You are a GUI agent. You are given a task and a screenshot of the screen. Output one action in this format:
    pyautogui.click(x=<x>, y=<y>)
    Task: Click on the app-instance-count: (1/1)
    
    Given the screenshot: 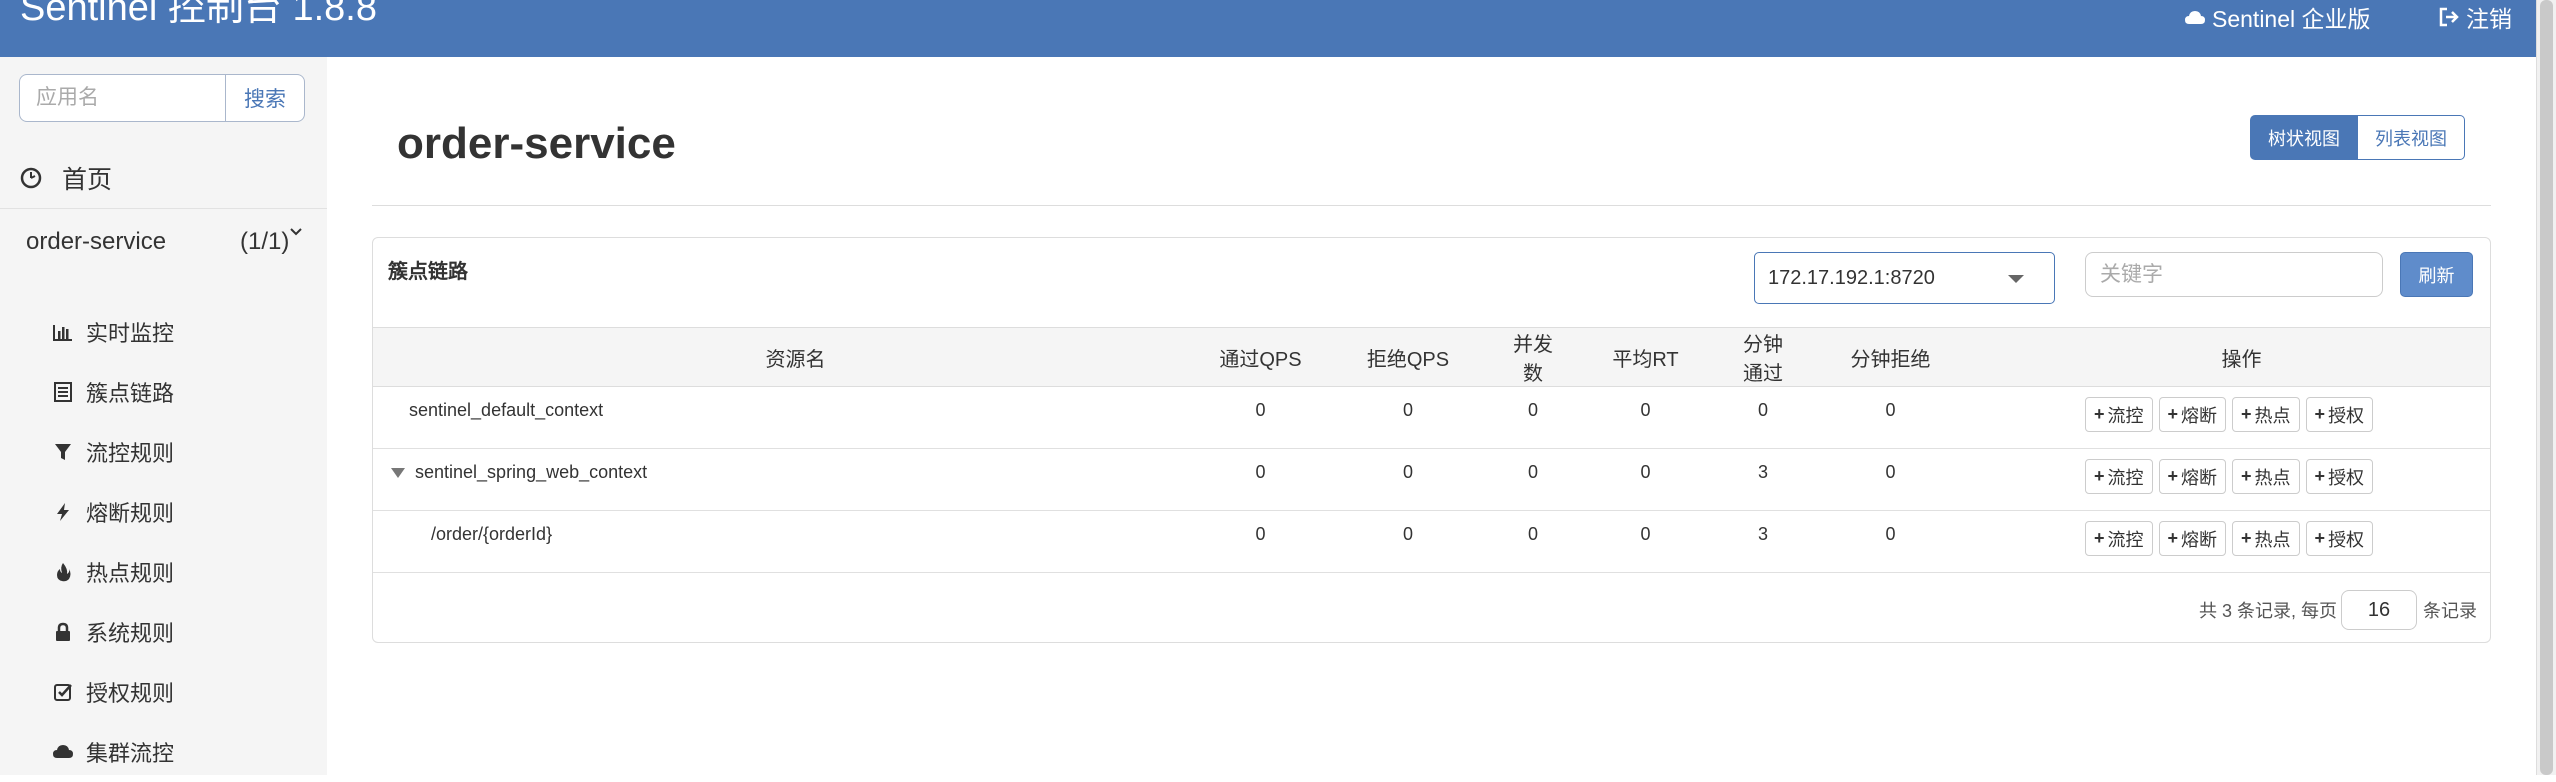 What is the action you would take?
    pyautogui.click(x=265, y=241)
    